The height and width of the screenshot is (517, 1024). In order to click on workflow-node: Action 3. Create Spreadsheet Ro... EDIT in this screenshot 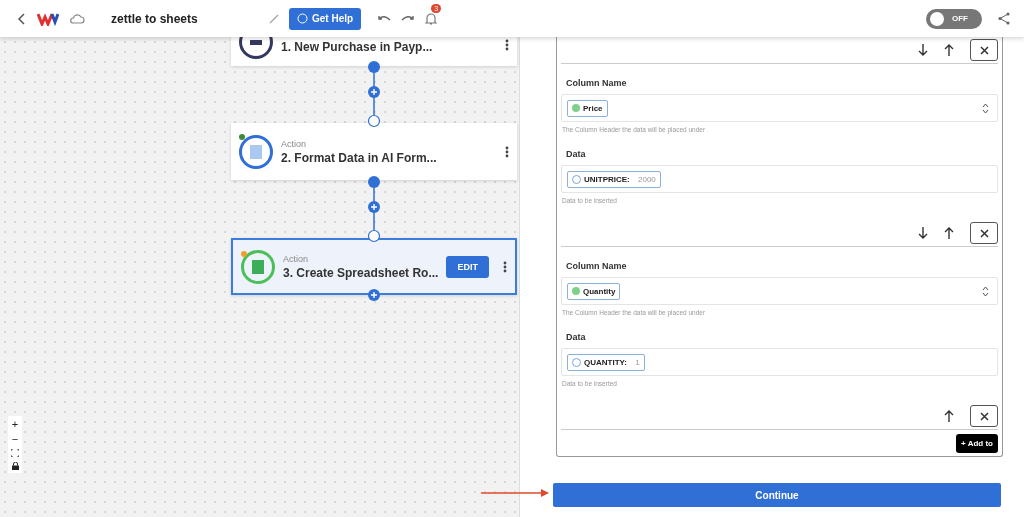, I will do `click(374, 266)`.